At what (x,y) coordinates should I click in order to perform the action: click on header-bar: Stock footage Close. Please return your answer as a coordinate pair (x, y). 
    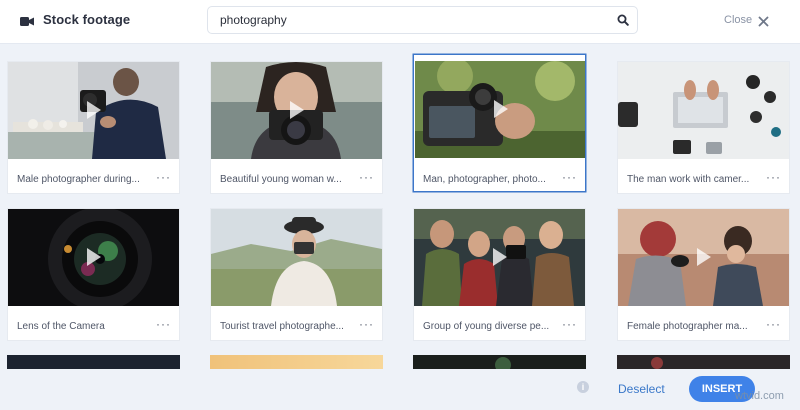
    Looking at the image, I should click on (400, 22).